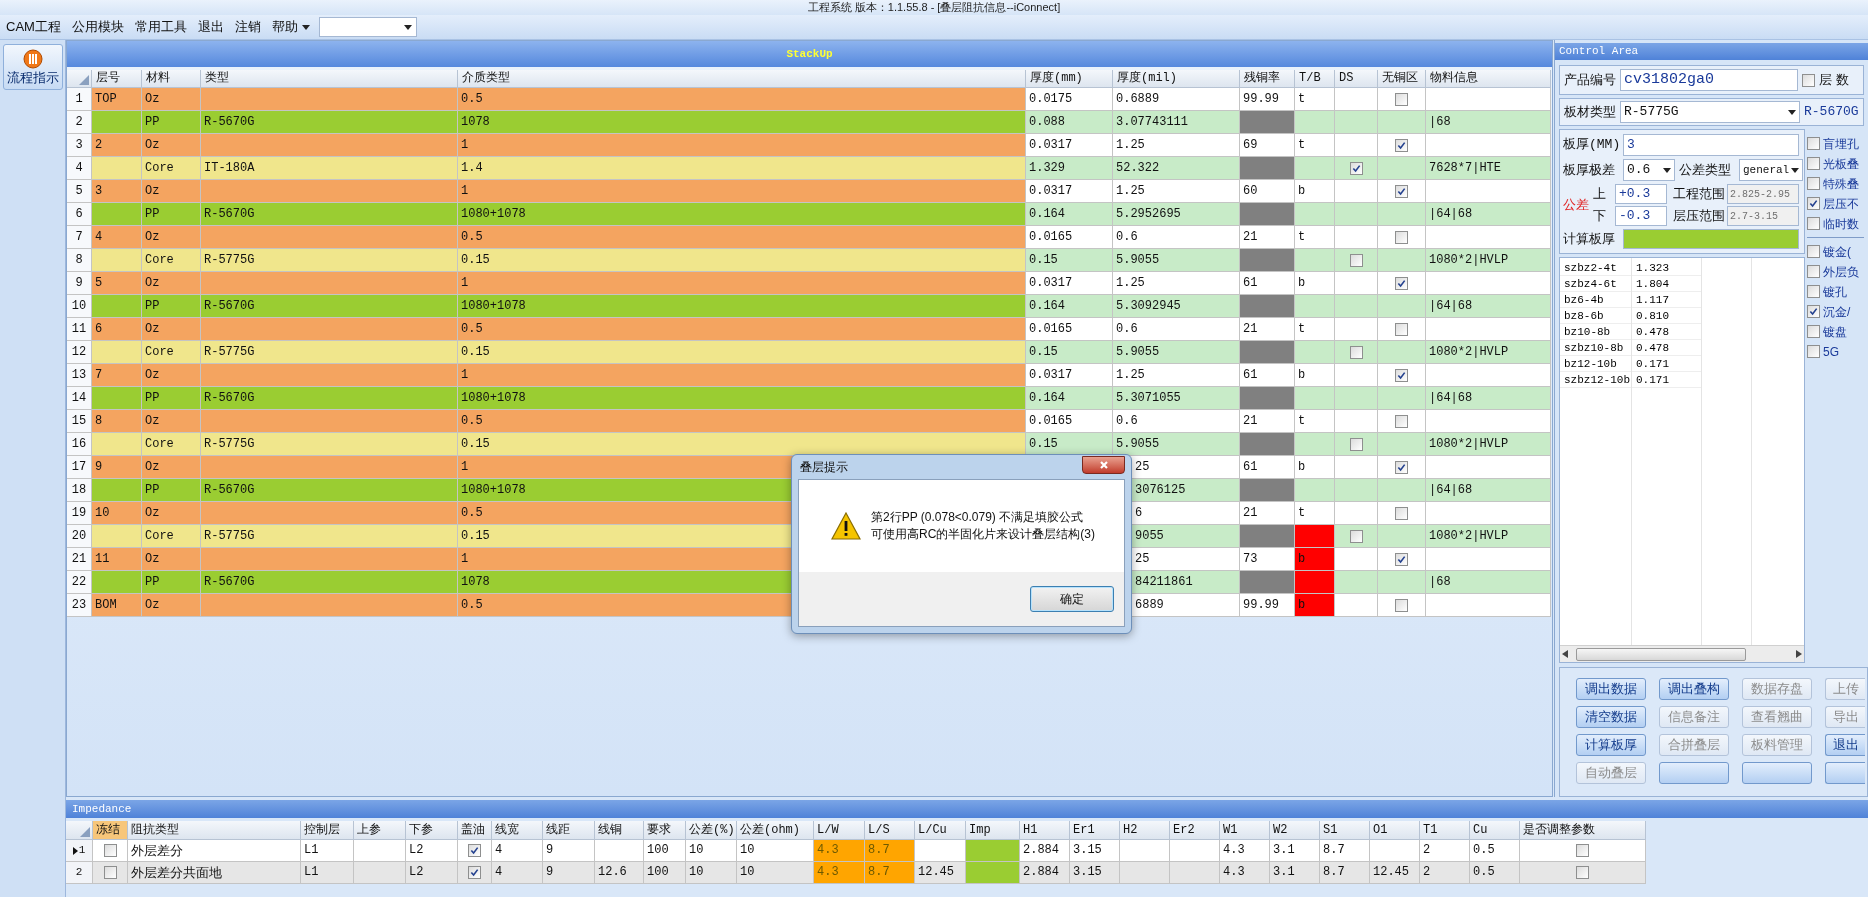 The image size is (1868, 897). Describe the element at coordinates (839, 830) in the screenshot. I see `column-header: L/W` at that location.